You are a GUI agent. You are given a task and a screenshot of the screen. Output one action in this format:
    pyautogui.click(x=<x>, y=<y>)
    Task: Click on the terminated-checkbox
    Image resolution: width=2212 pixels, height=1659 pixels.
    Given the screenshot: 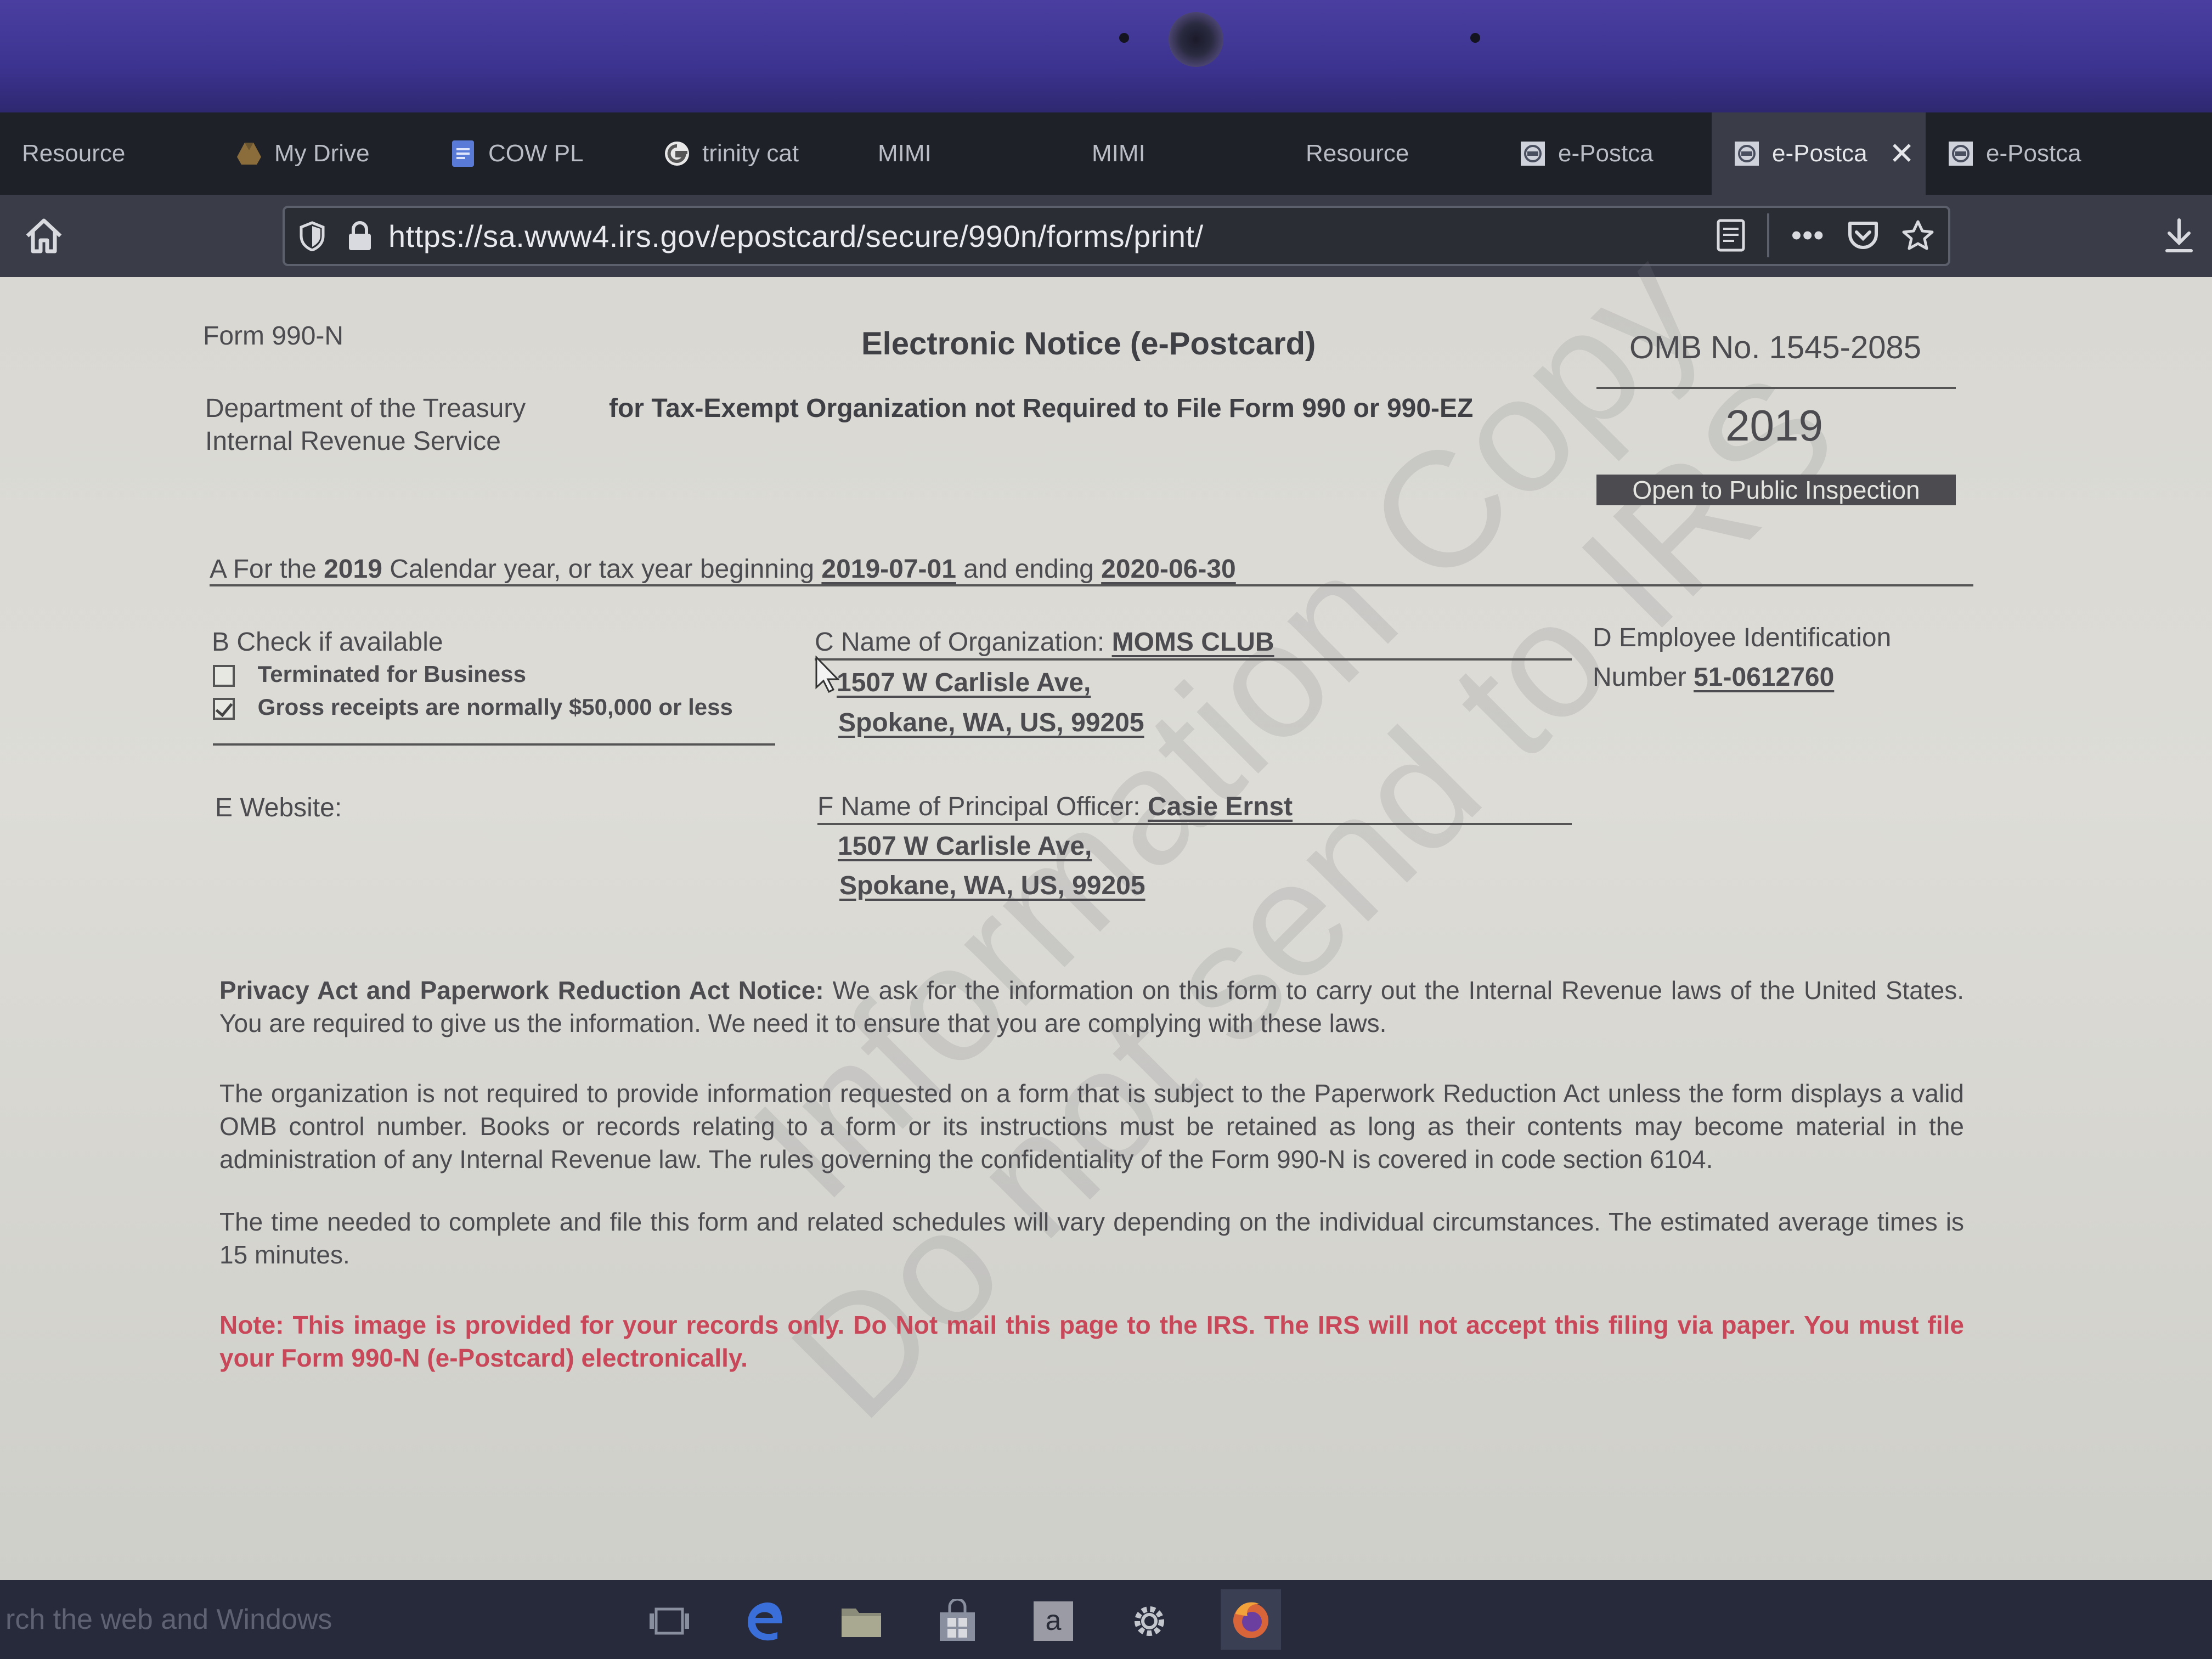 What is the action you would take?
    pyautogui.click(x=224, y=675)
    